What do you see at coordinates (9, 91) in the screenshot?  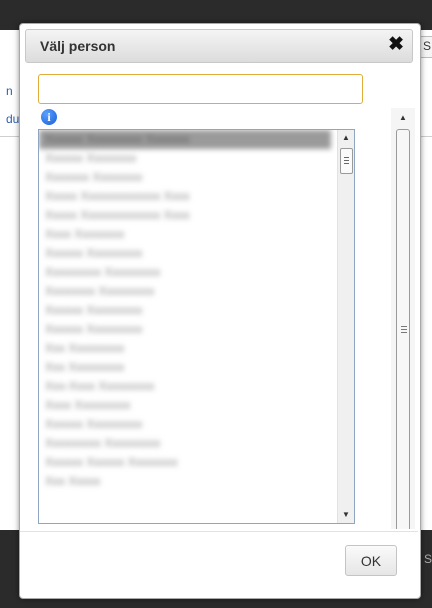 I see `background-link: n` at bounding box center [9, 91].